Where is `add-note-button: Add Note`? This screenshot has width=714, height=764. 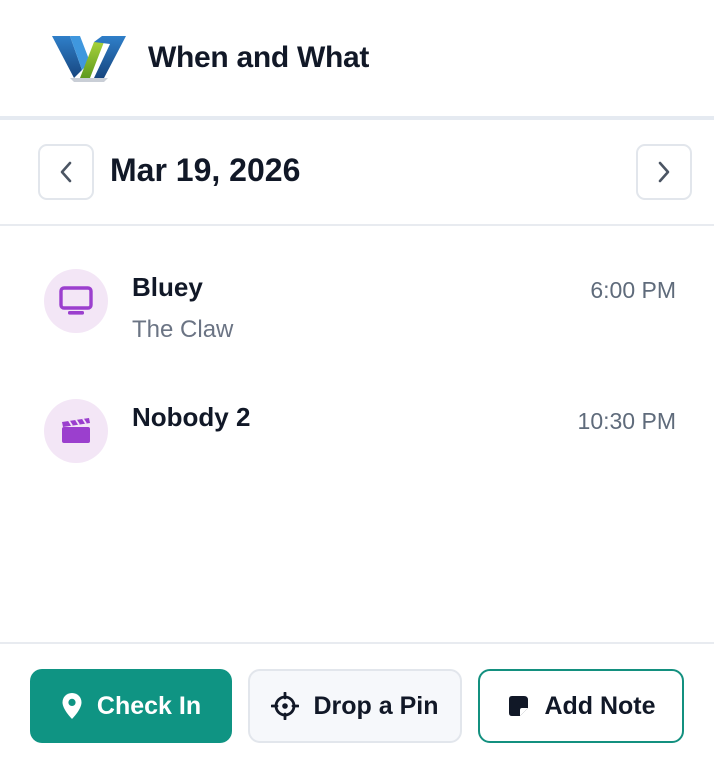 add-note-button: Add Note is located at coordinates (581, 706).